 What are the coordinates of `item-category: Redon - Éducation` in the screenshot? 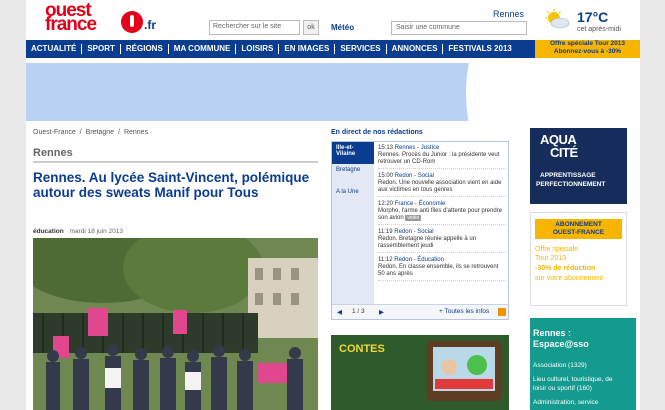 It's located at (419, 260).